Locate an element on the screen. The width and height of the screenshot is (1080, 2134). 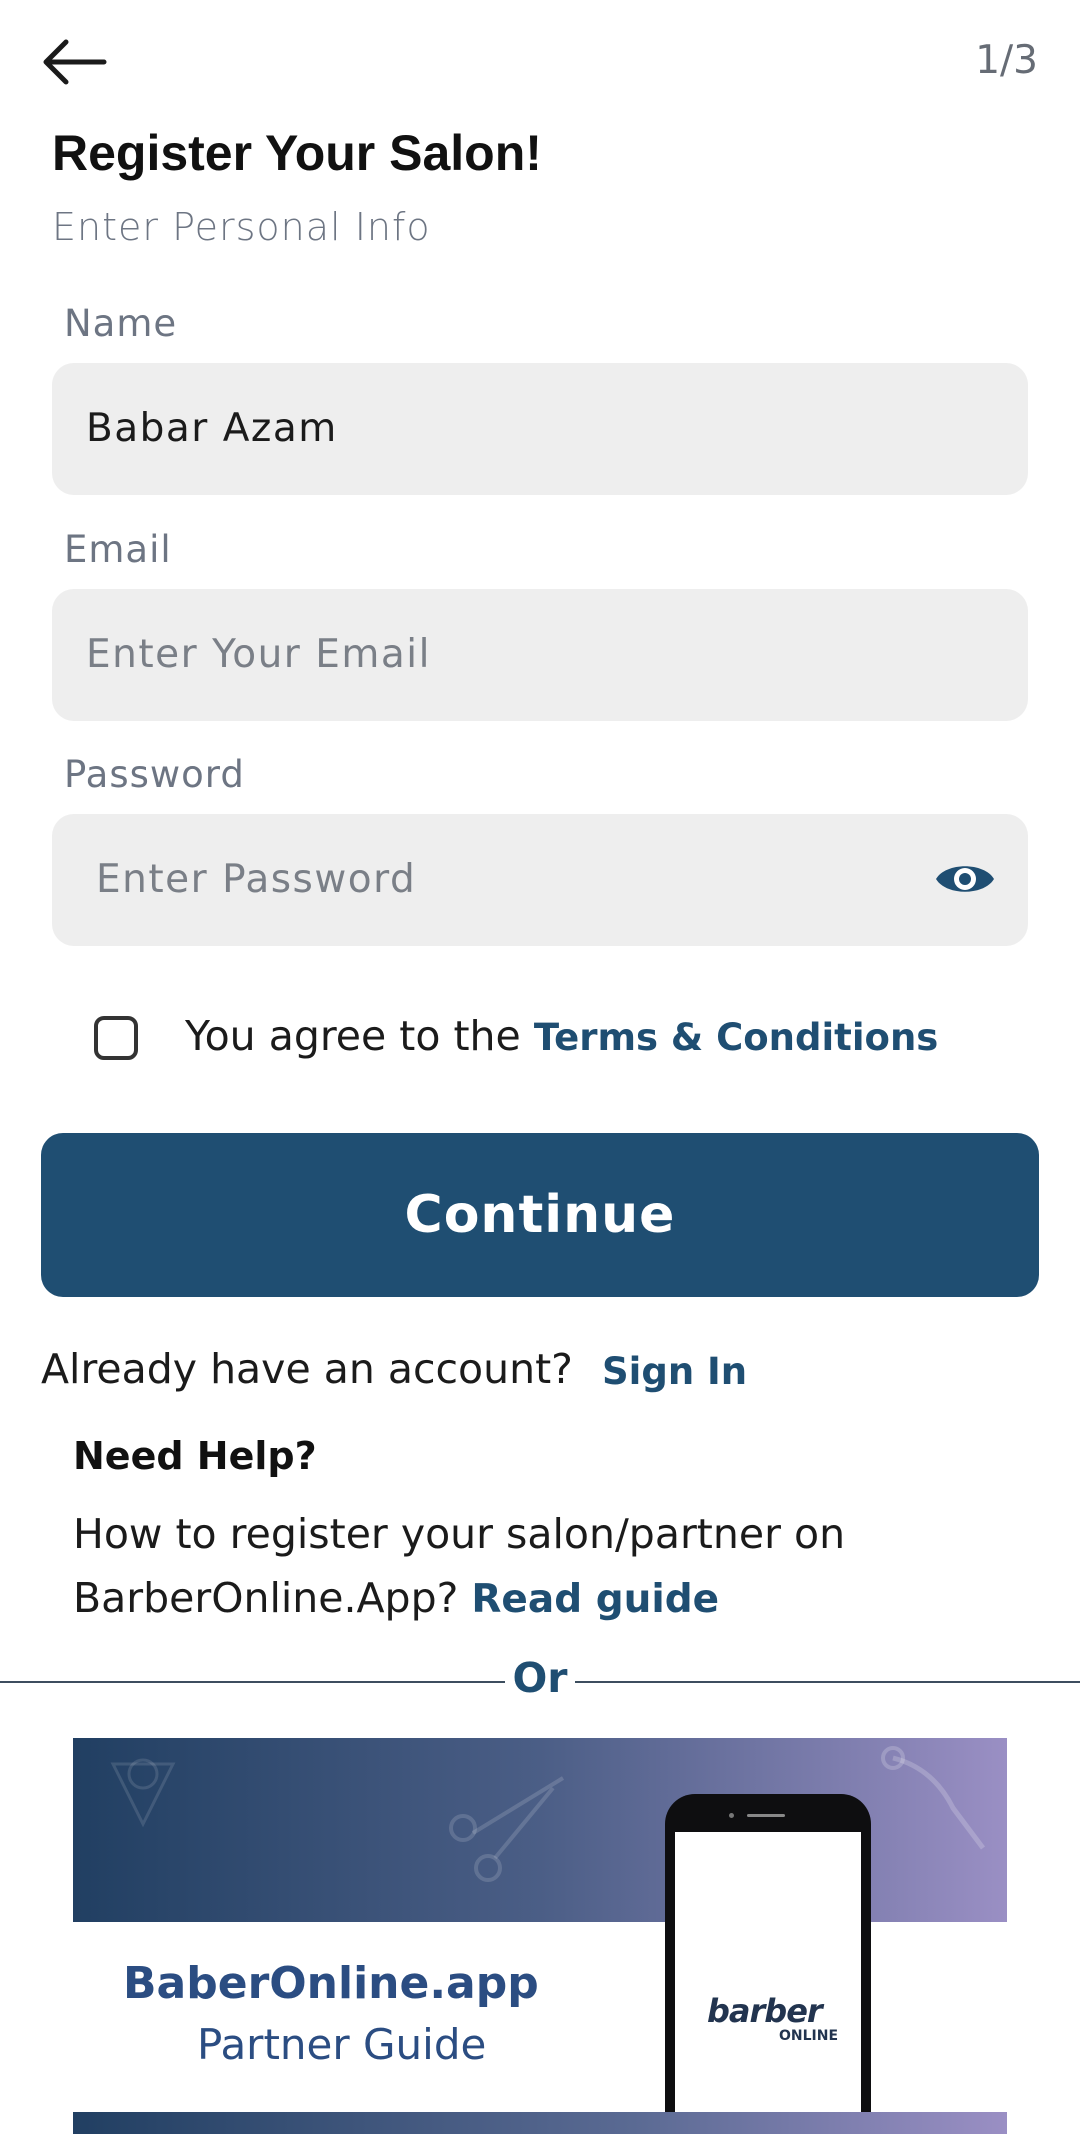
back-arrow-icon is located at coordinates (76, 62).